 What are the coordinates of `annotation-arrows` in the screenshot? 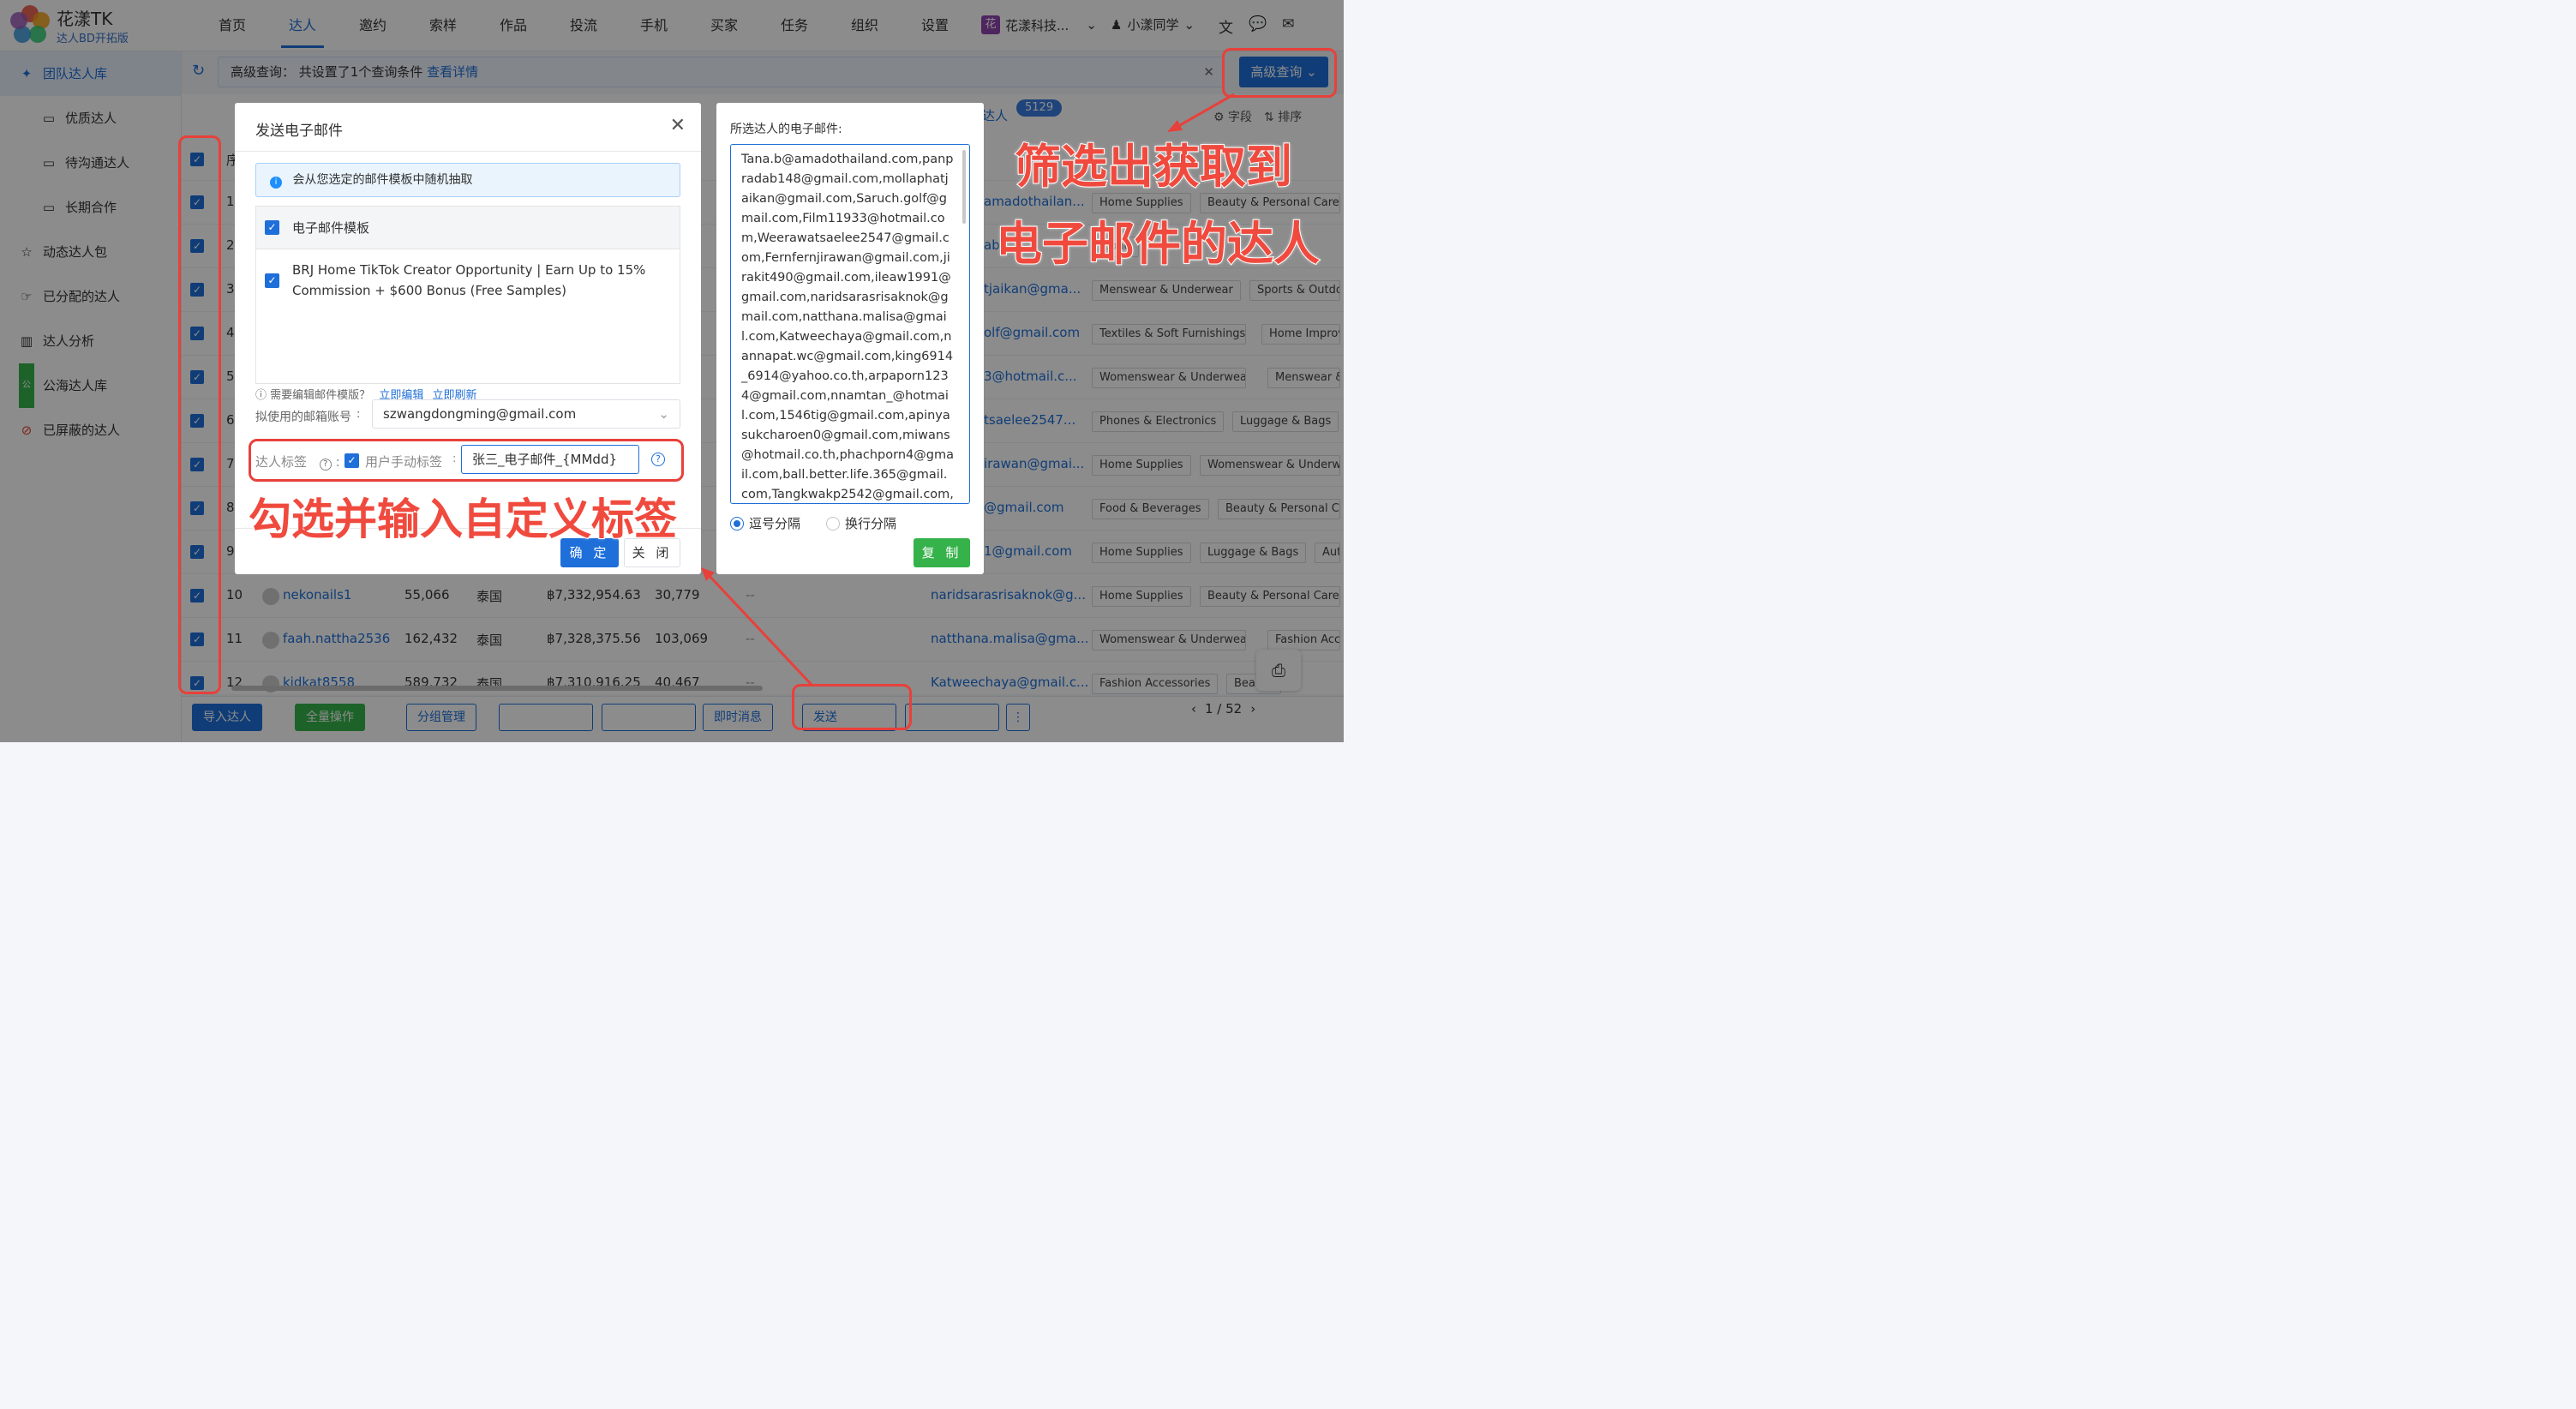 It's located at (968, 390).